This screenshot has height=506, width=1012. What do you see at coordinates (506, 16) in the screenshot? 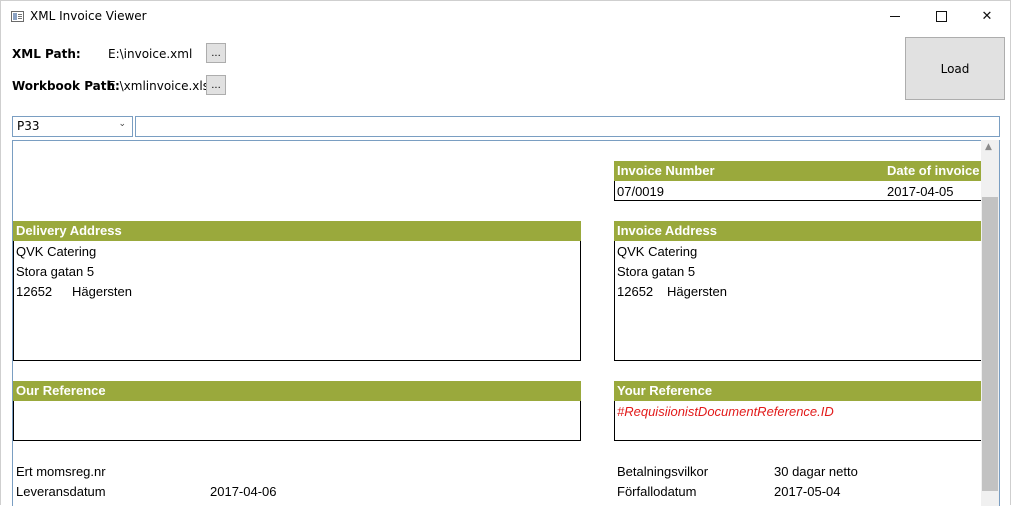
I see `title-bar: XML Invoice Viewer ✕` at bounding box center [506, 16].